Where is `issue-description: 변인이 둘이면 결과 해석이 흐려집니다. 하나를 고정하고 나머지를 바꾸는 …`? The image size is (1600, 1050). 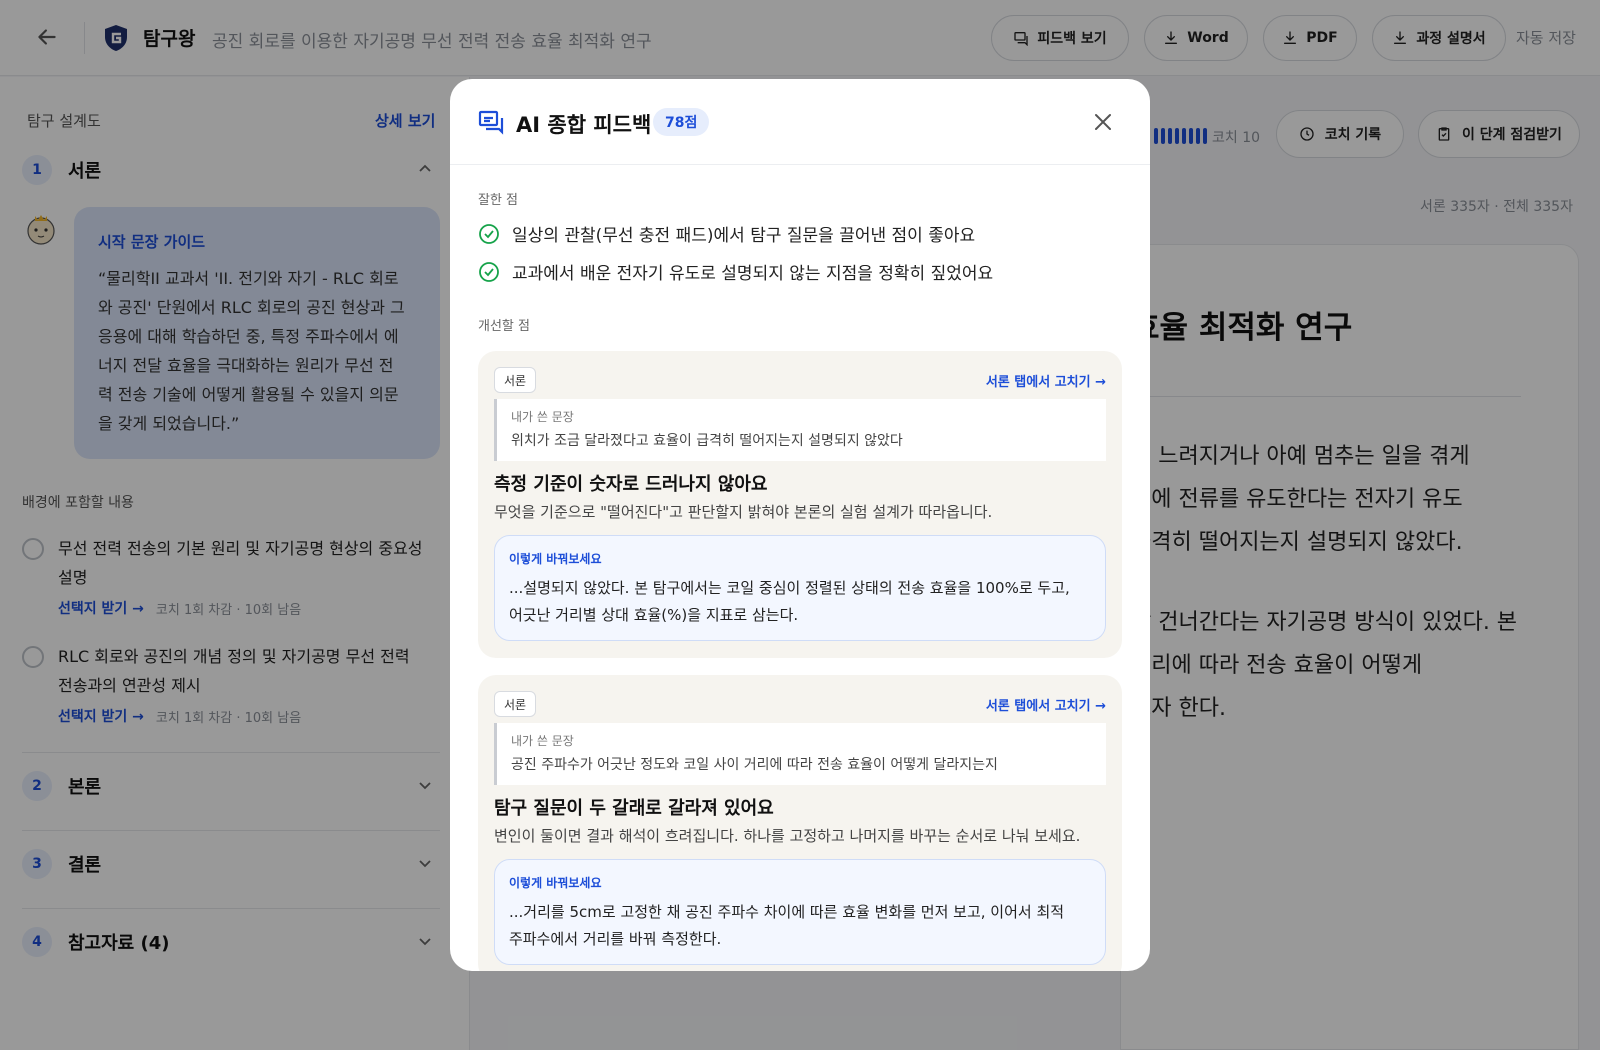 issue-description: 변인이 둘이면 결과 해석이 흐려집니다. 하나를 고정하고 나머지를 바꾸는 … is located at coordinates (787, 836).